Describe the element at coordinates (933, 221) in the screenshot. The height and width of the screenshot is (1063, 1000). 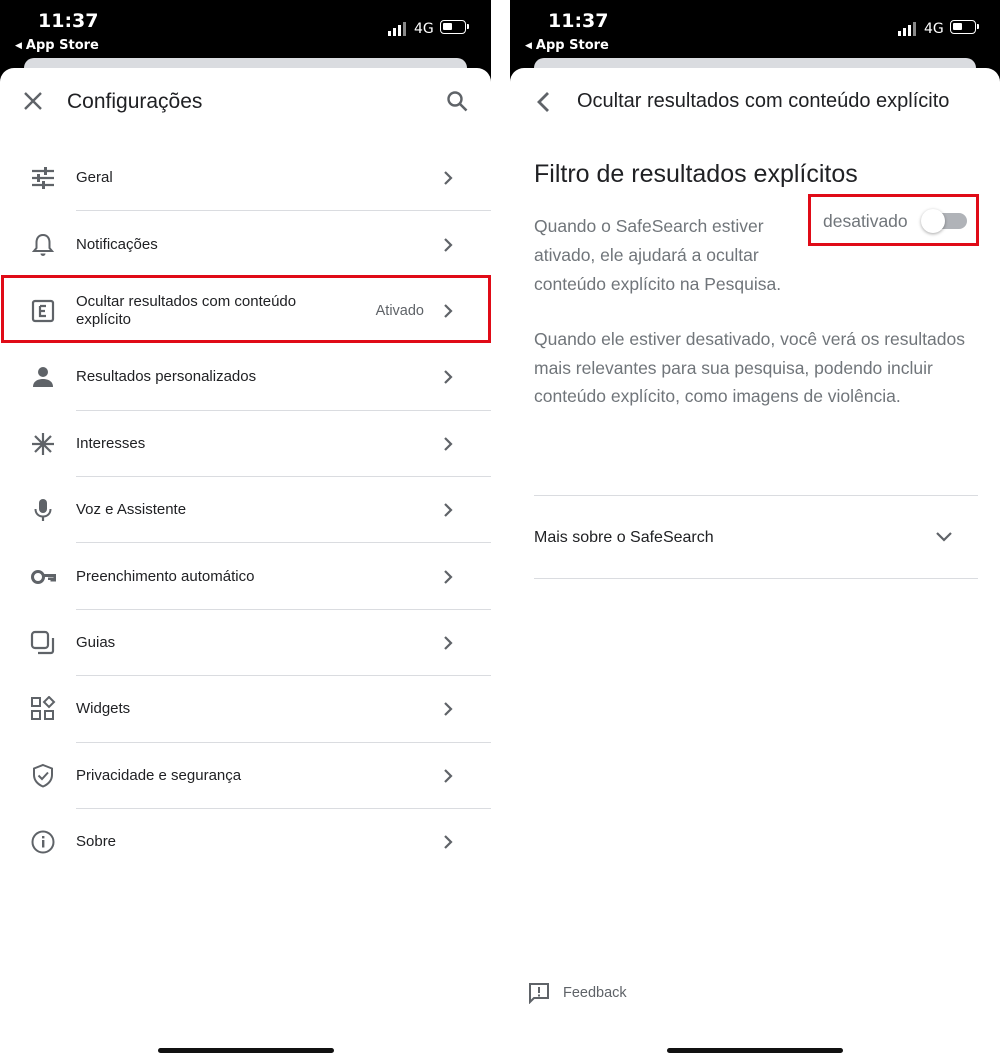
I see `toggle-knob` at that location.